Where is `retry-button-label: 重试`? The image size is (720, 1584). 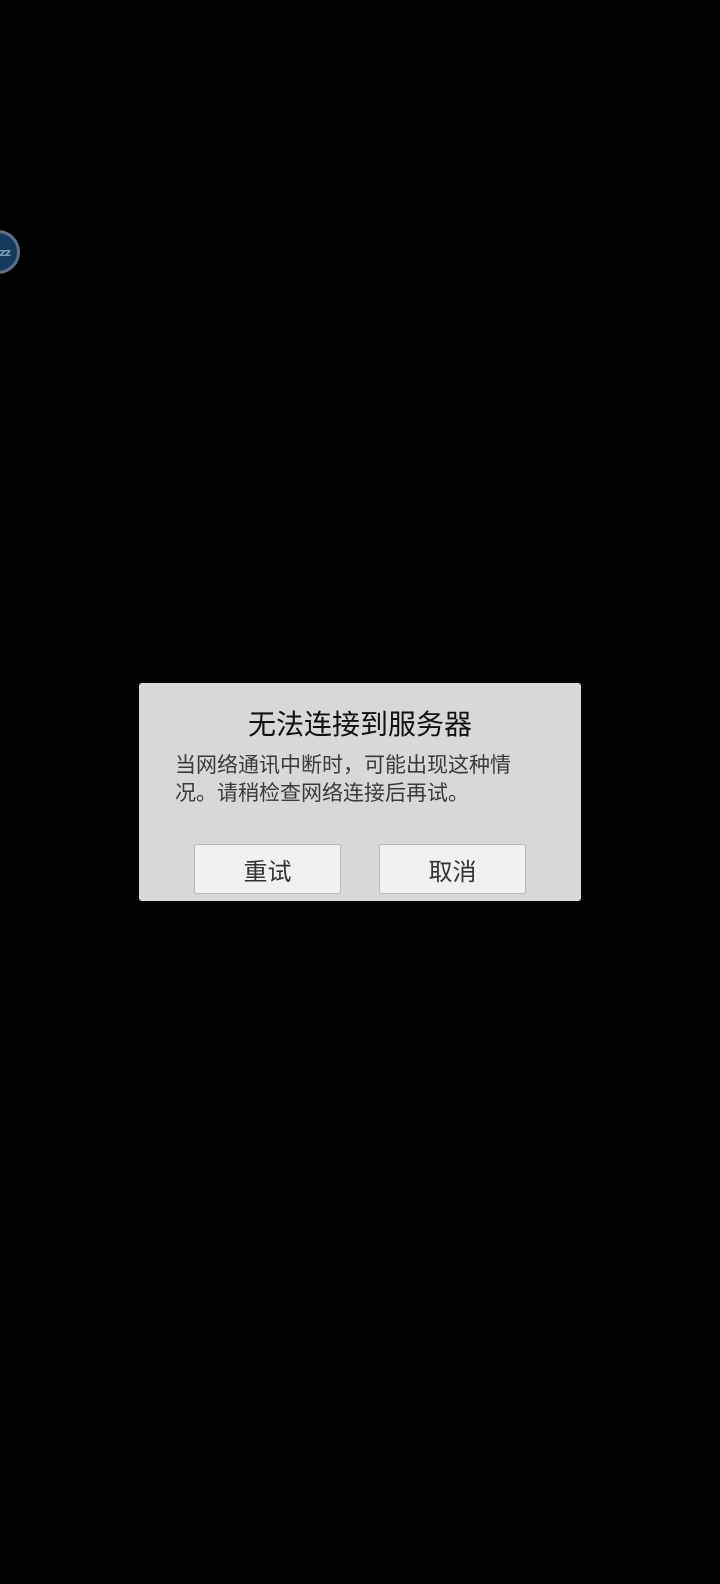
retry-button-label: 重试 is located at coordinates (267, 871).